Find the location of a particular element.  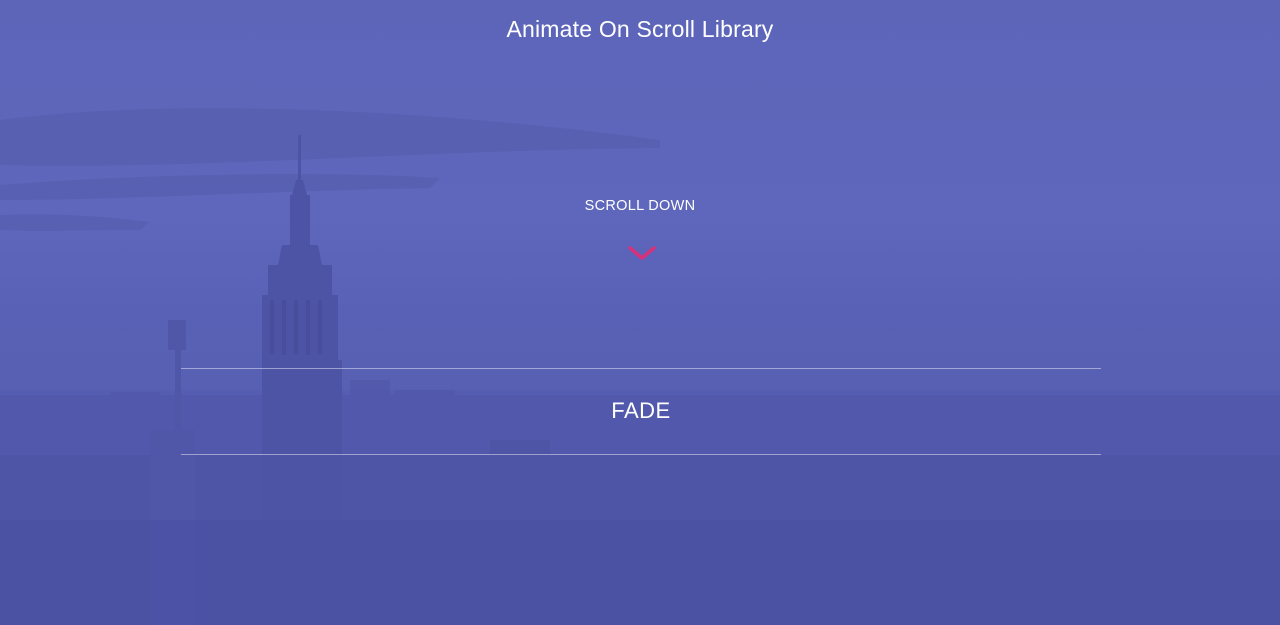

scroll-down-label: SCROLL DOWN is located at coordinates (640, 206).